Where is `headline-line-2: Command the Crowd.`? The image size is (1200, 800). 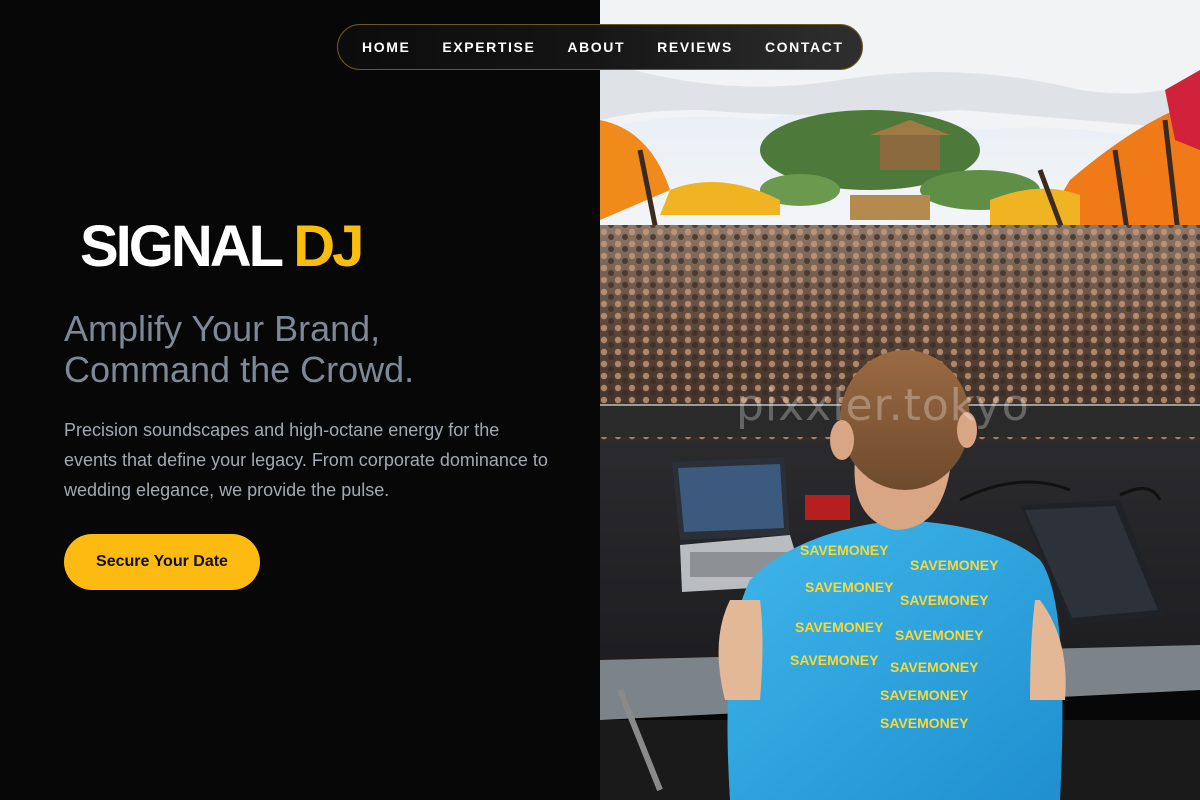 headline-line-2: Command the Crowd. is located at coordinates (239, 369).